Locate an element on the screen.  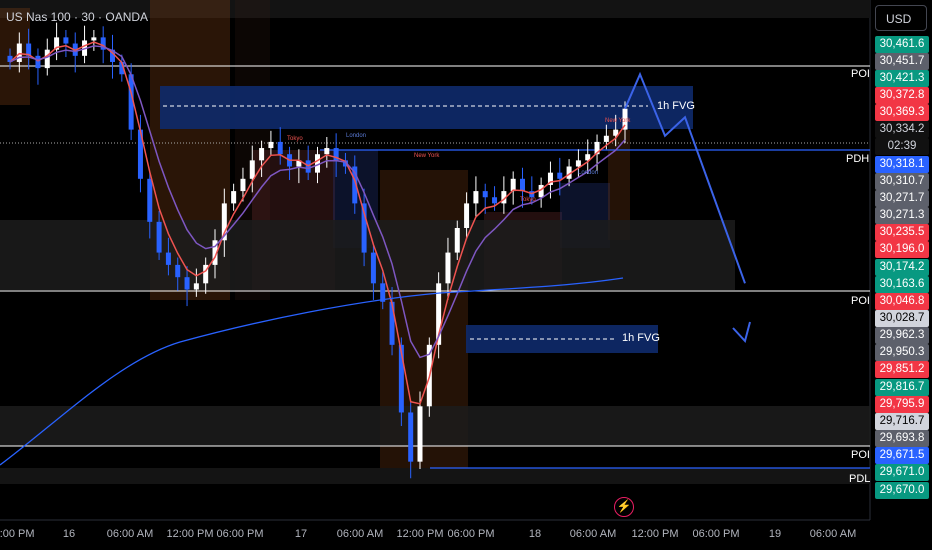
level-label-poi-middle: POI is located at coordinates (860, 301).